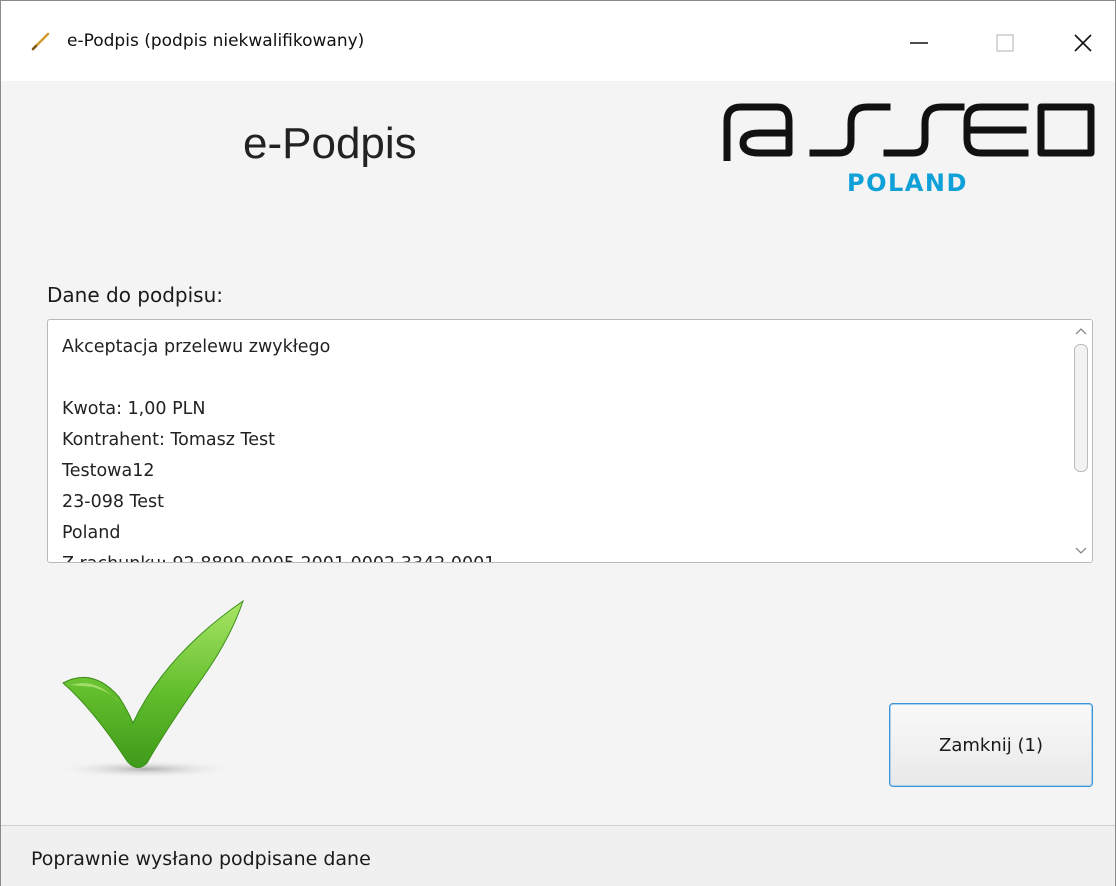  Describe the element at coordinates (108, 471) in the screenshot. I see `data-line: Testowa12` at that location.